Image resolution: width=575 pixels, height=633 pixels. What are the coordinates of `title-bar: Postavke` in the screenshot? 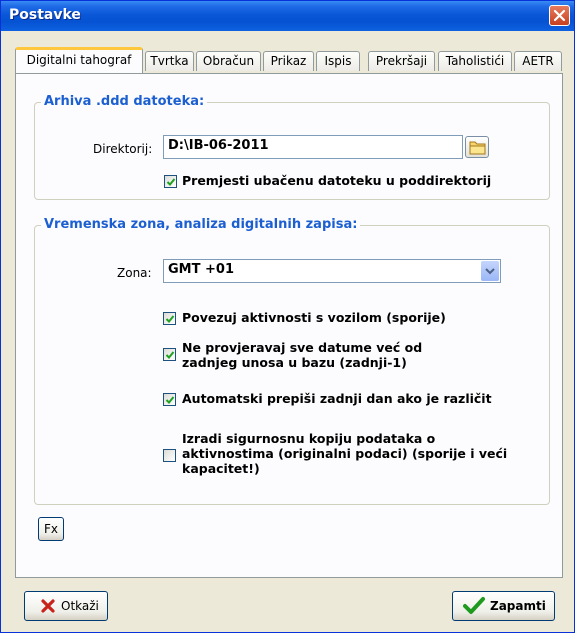 It's located at (287, 16).